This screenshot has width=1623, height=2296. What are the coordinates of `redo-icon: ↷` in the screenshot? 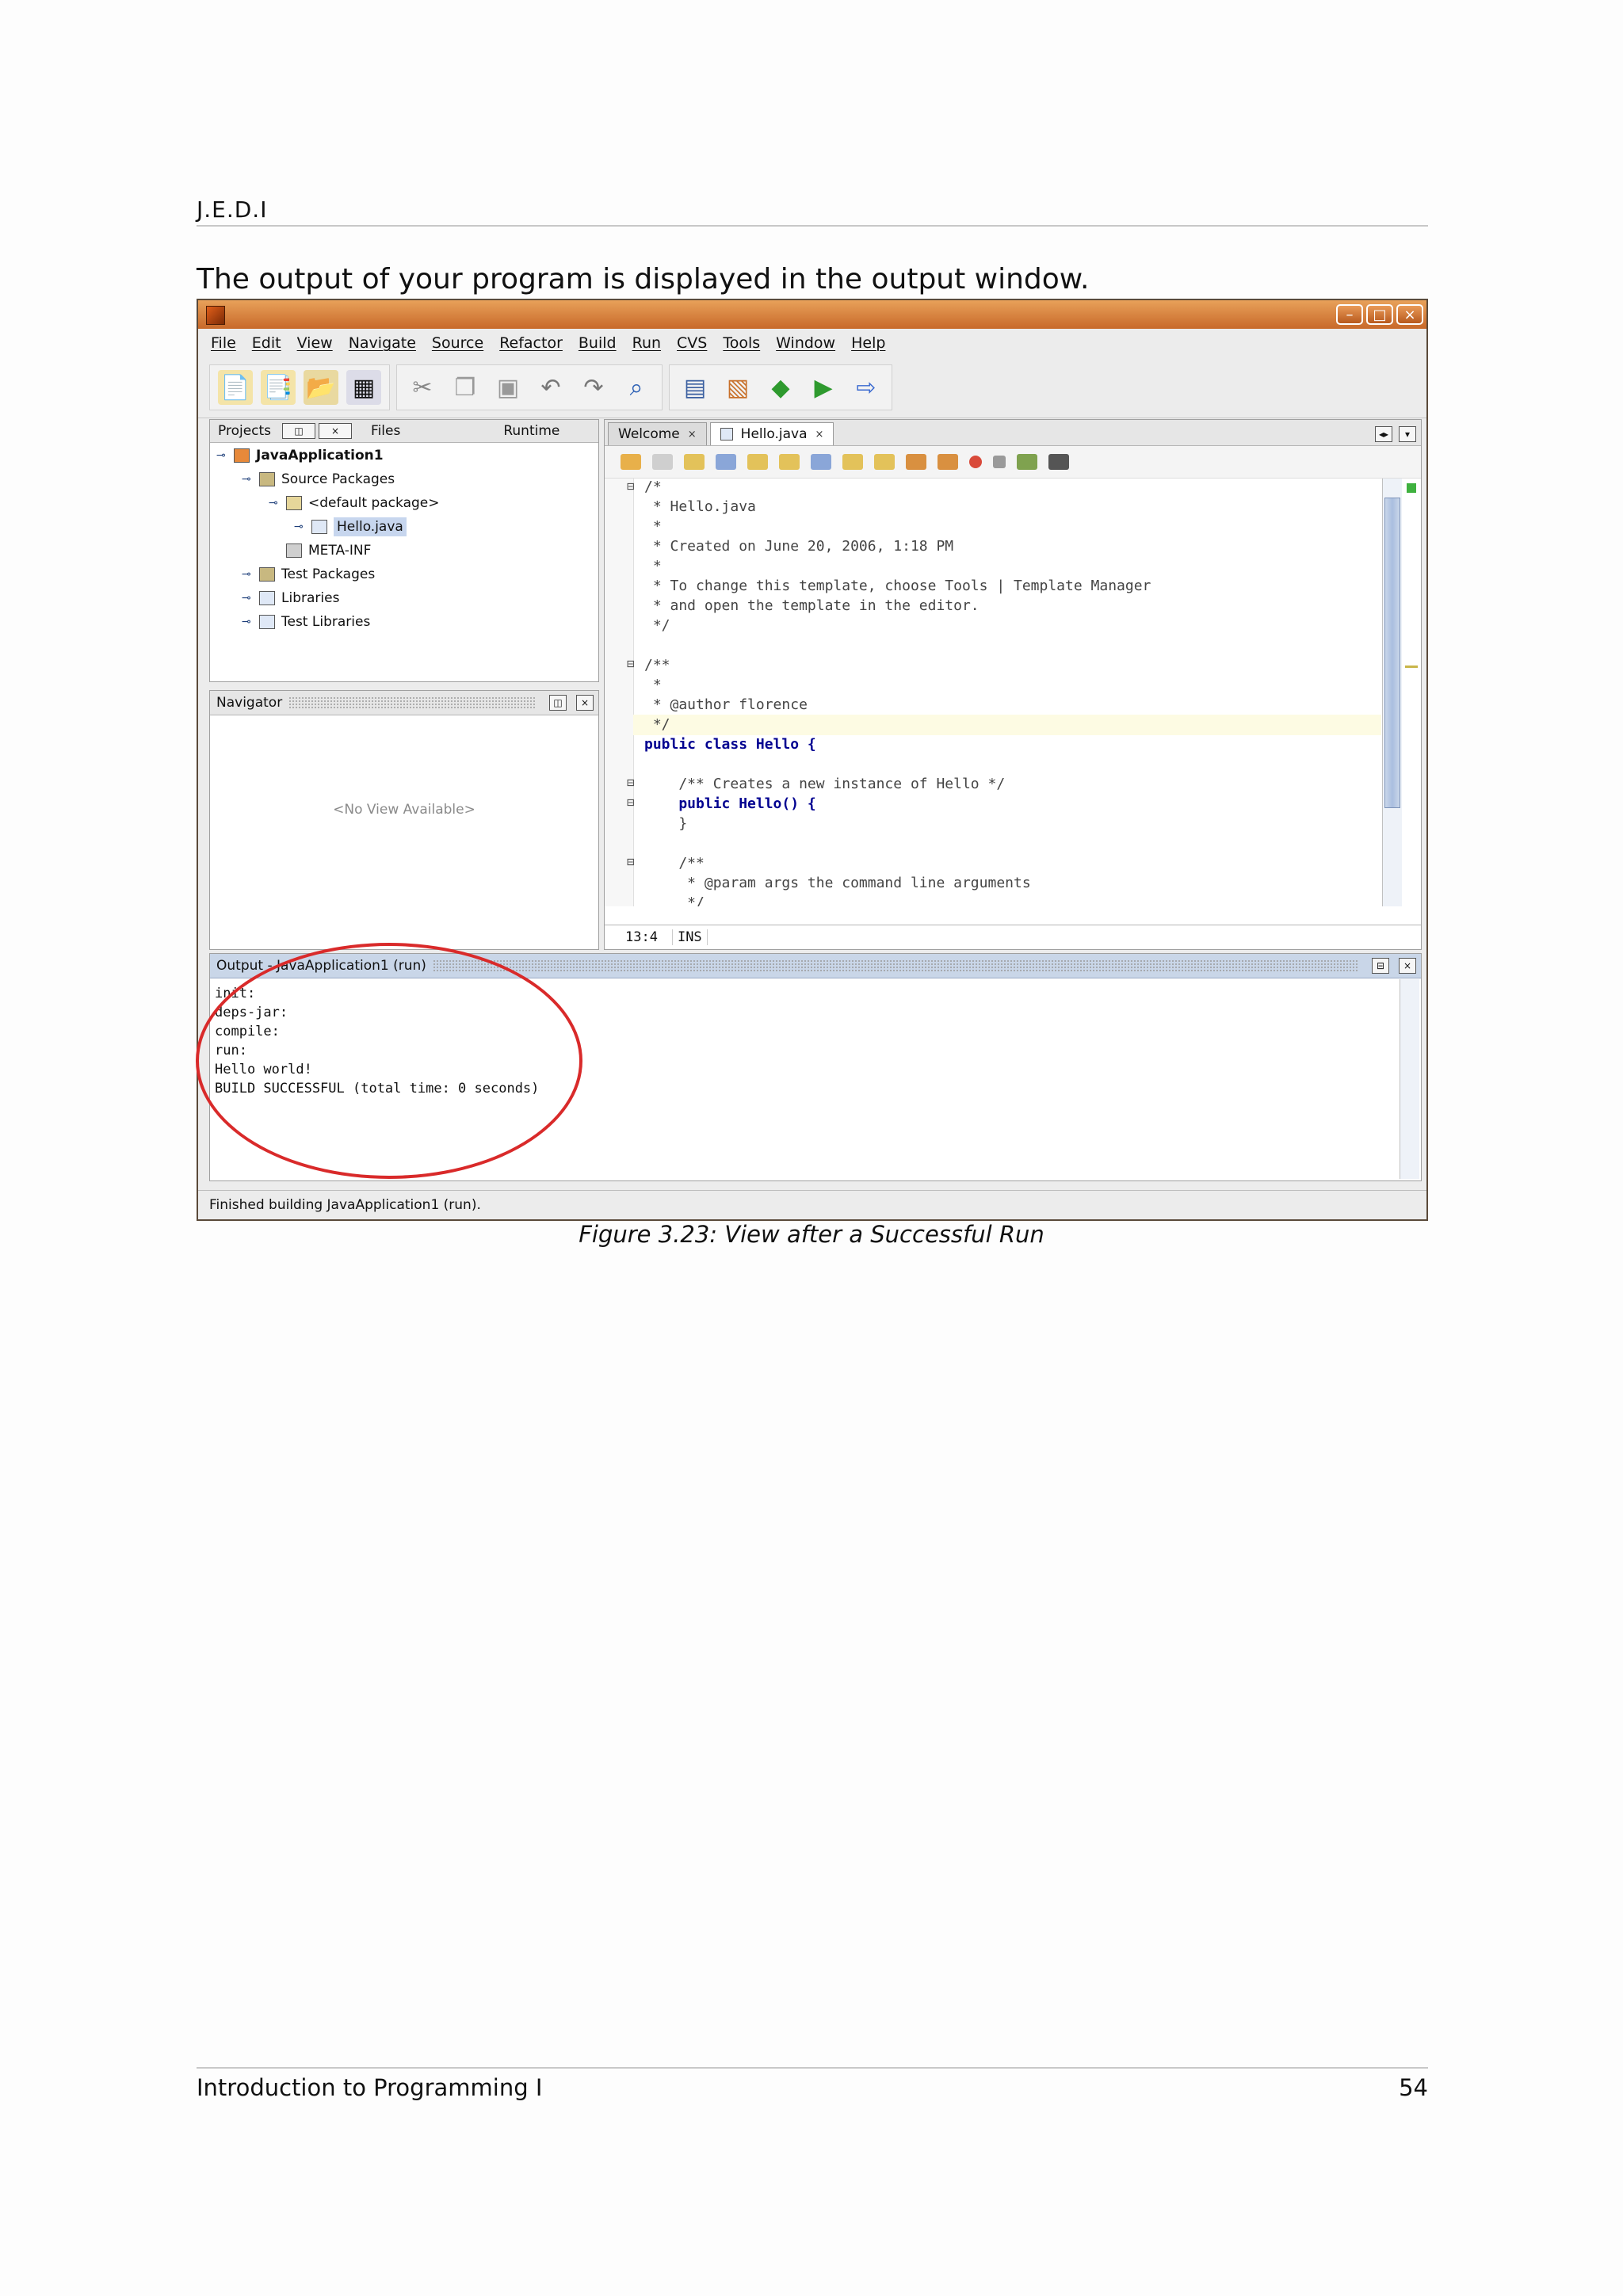 It's located at (593, 387).